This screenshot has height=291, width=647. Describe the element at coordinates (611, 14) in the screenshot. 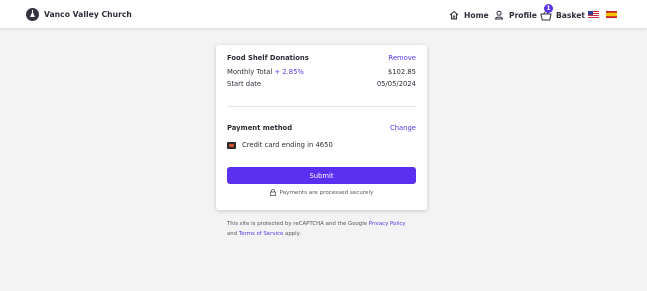

I see `es-flag-icon` at that location.